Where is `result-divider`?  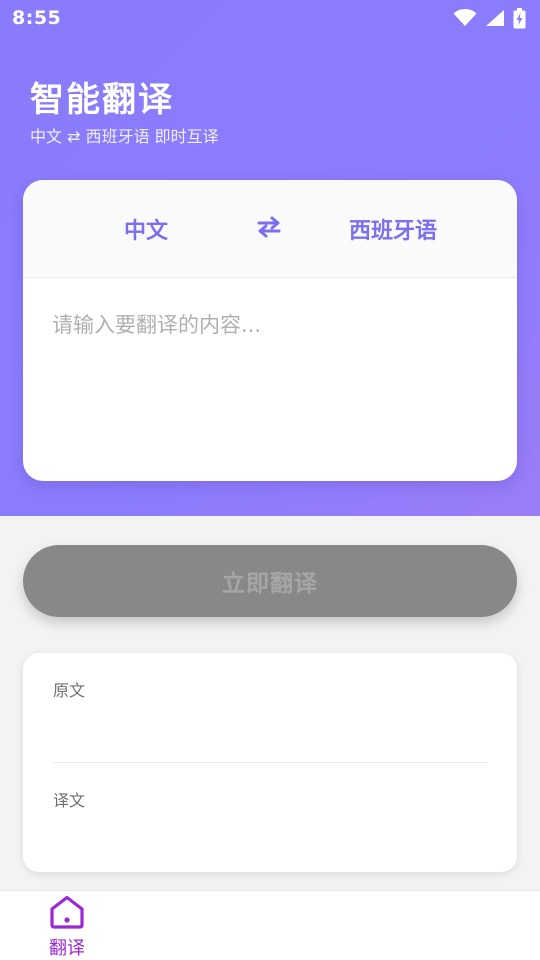 result-divider is located at coordinates (270, 762).